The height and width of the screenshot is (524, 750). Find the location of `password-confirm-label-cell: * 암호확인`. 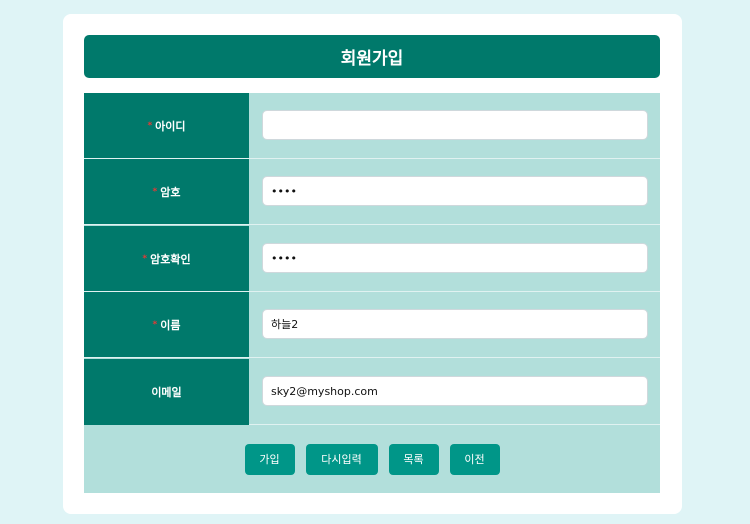

password-confirm-label-cell: * 암호확인 is located at coordinates (166, 259).